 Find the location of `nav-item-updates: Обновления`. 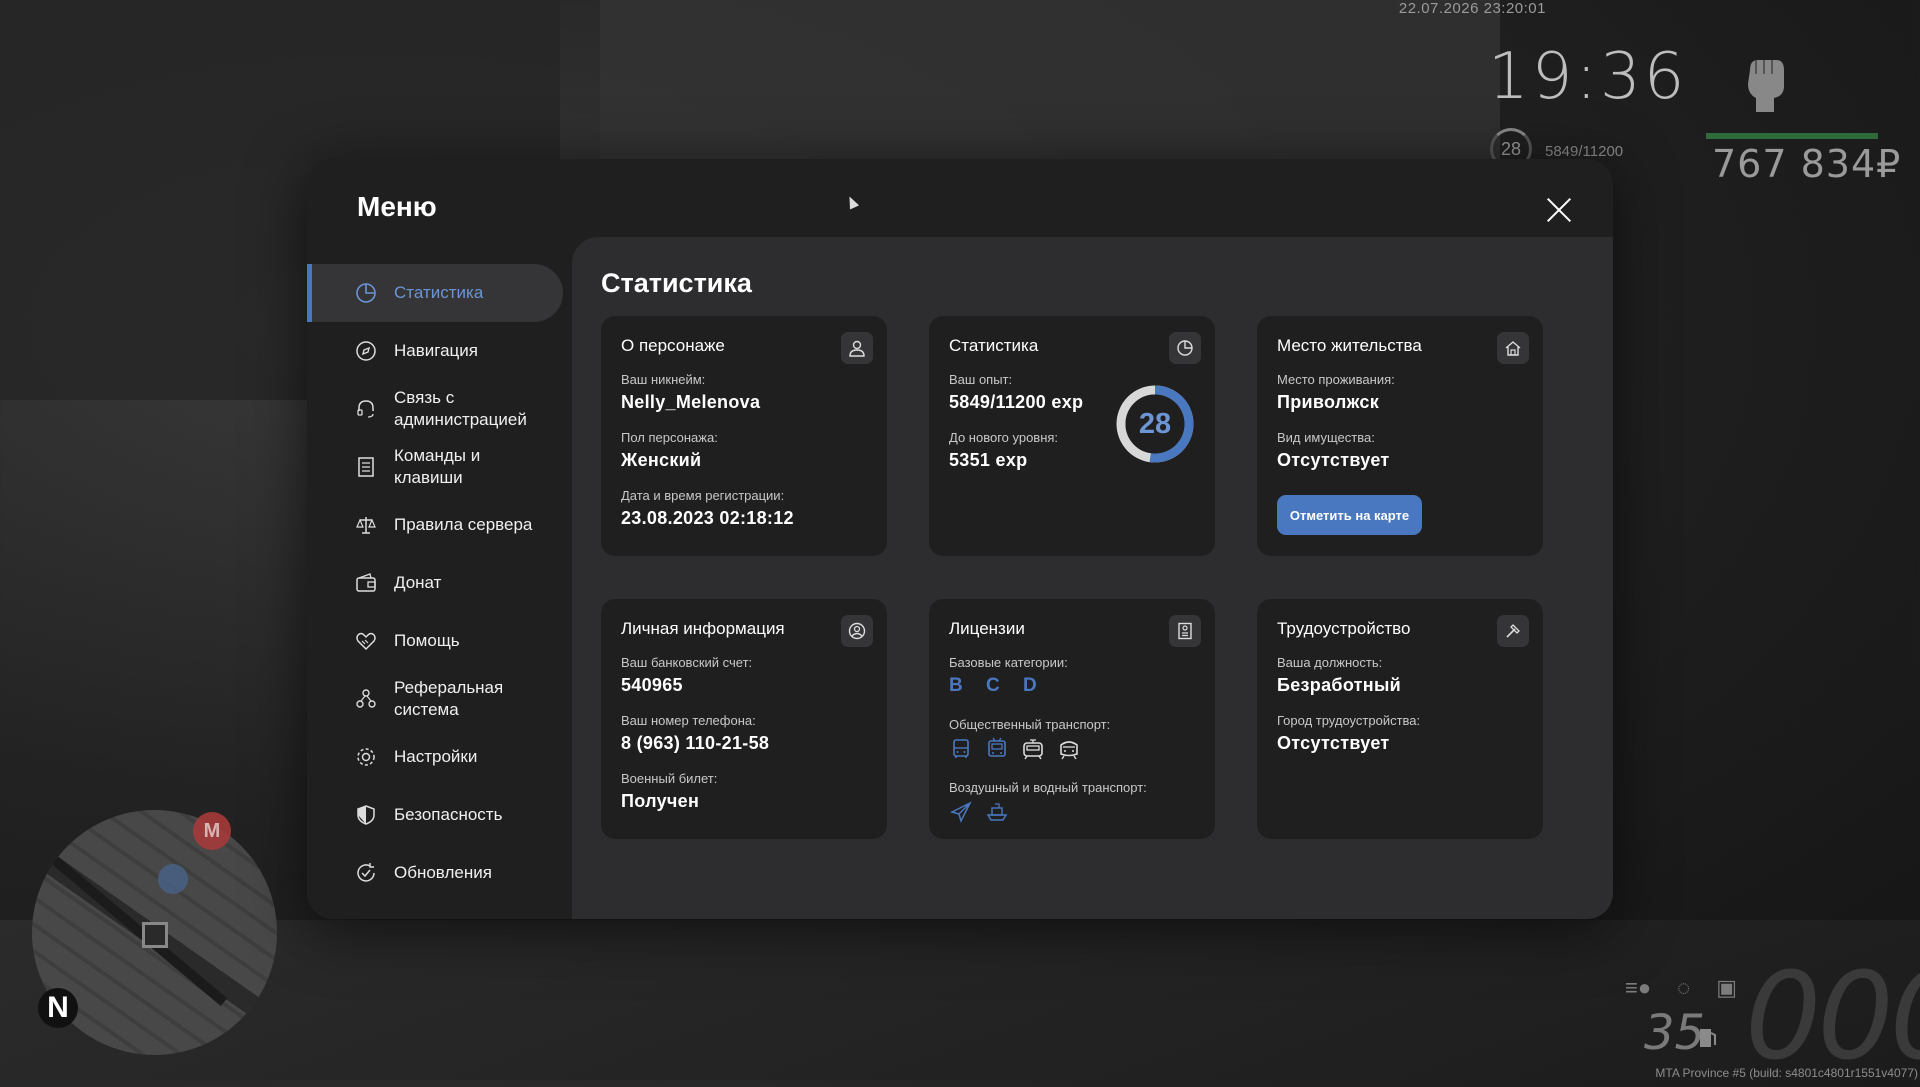

nav-item-updates: Обновления is located at coordinates (435, 873).